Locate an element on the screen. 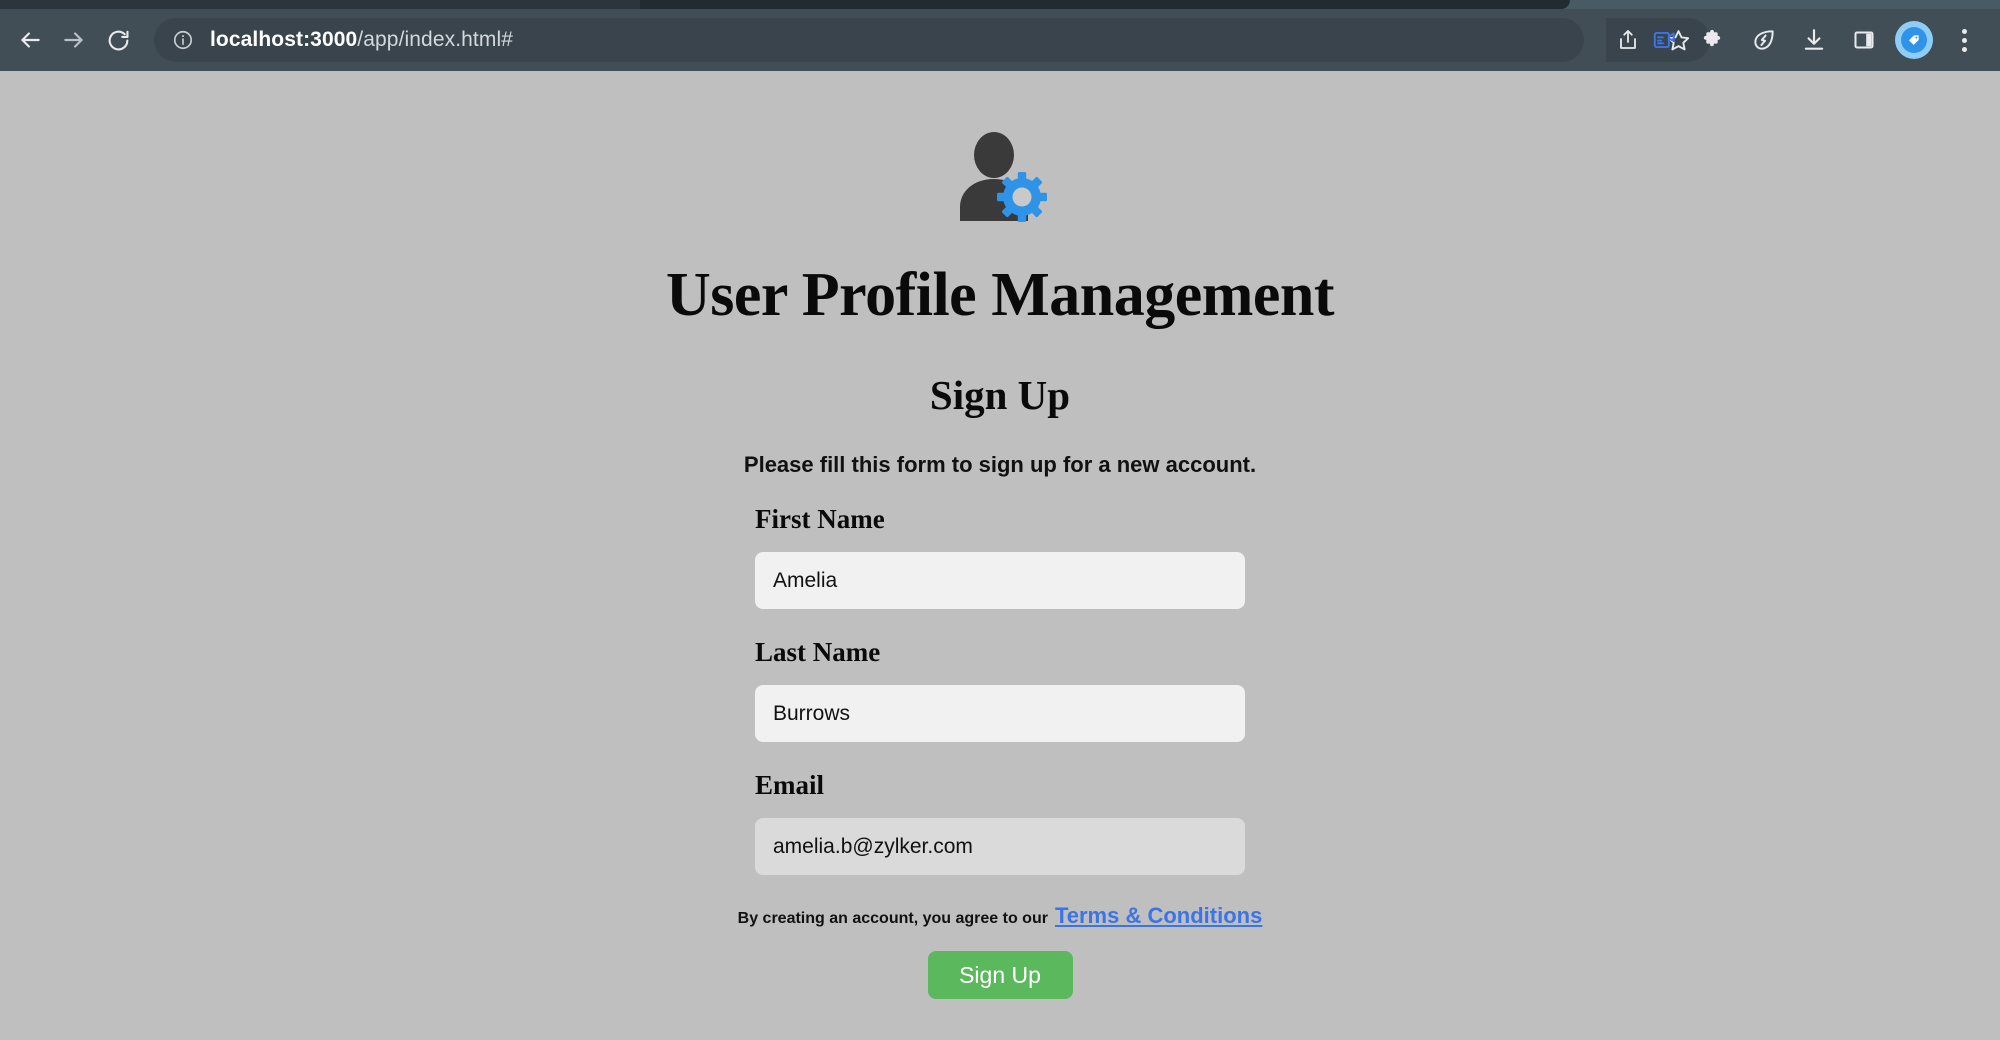  memory-saver-leaf-icon is located at coordinates (1764, 40).